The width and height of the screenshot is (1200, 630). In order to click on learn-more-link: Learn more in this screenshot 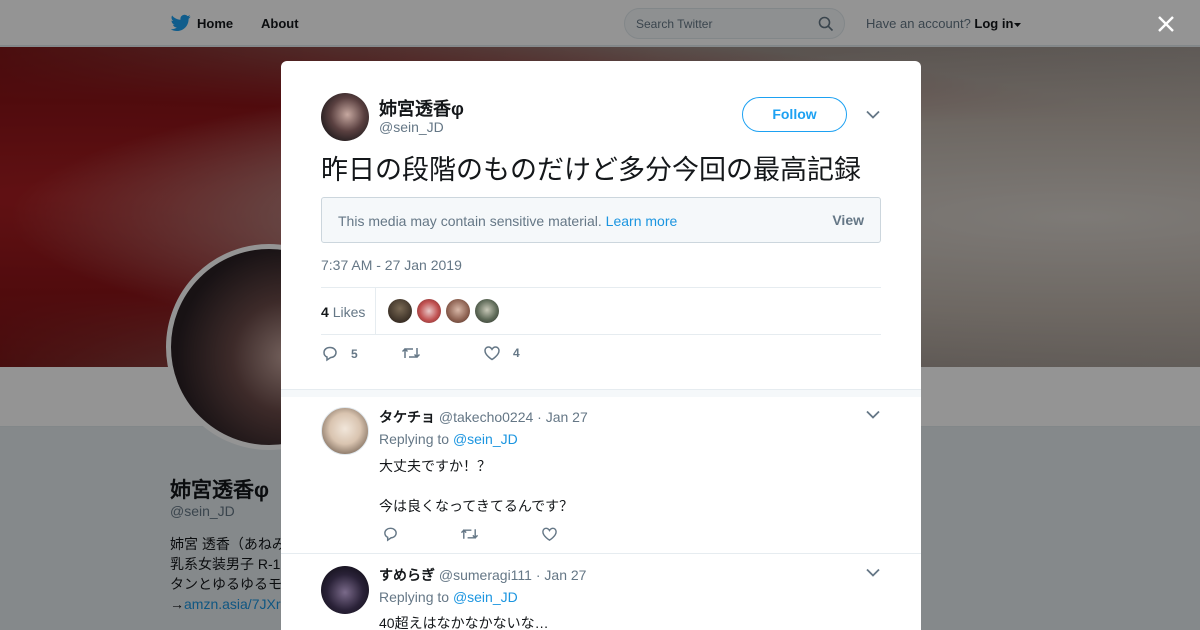, I will do `click(642, 221)`.